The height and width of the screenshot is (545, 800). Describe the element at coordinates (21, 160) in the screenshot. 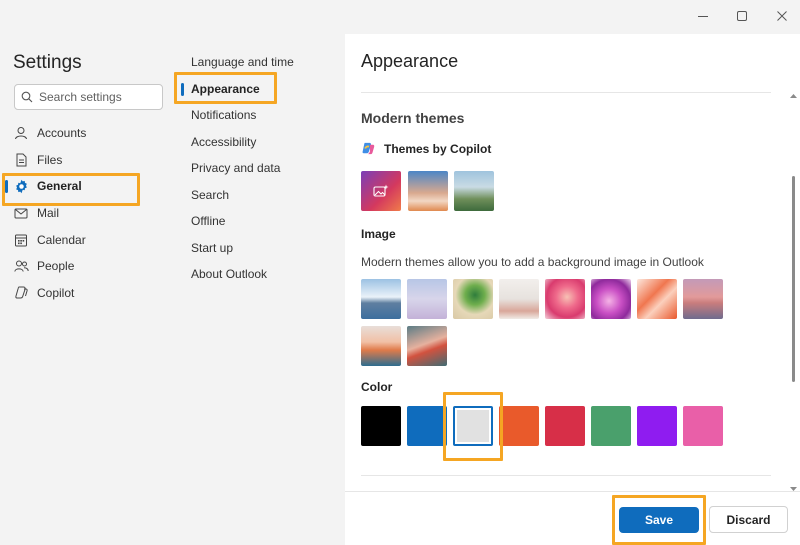

I see `file-icon` at that location.